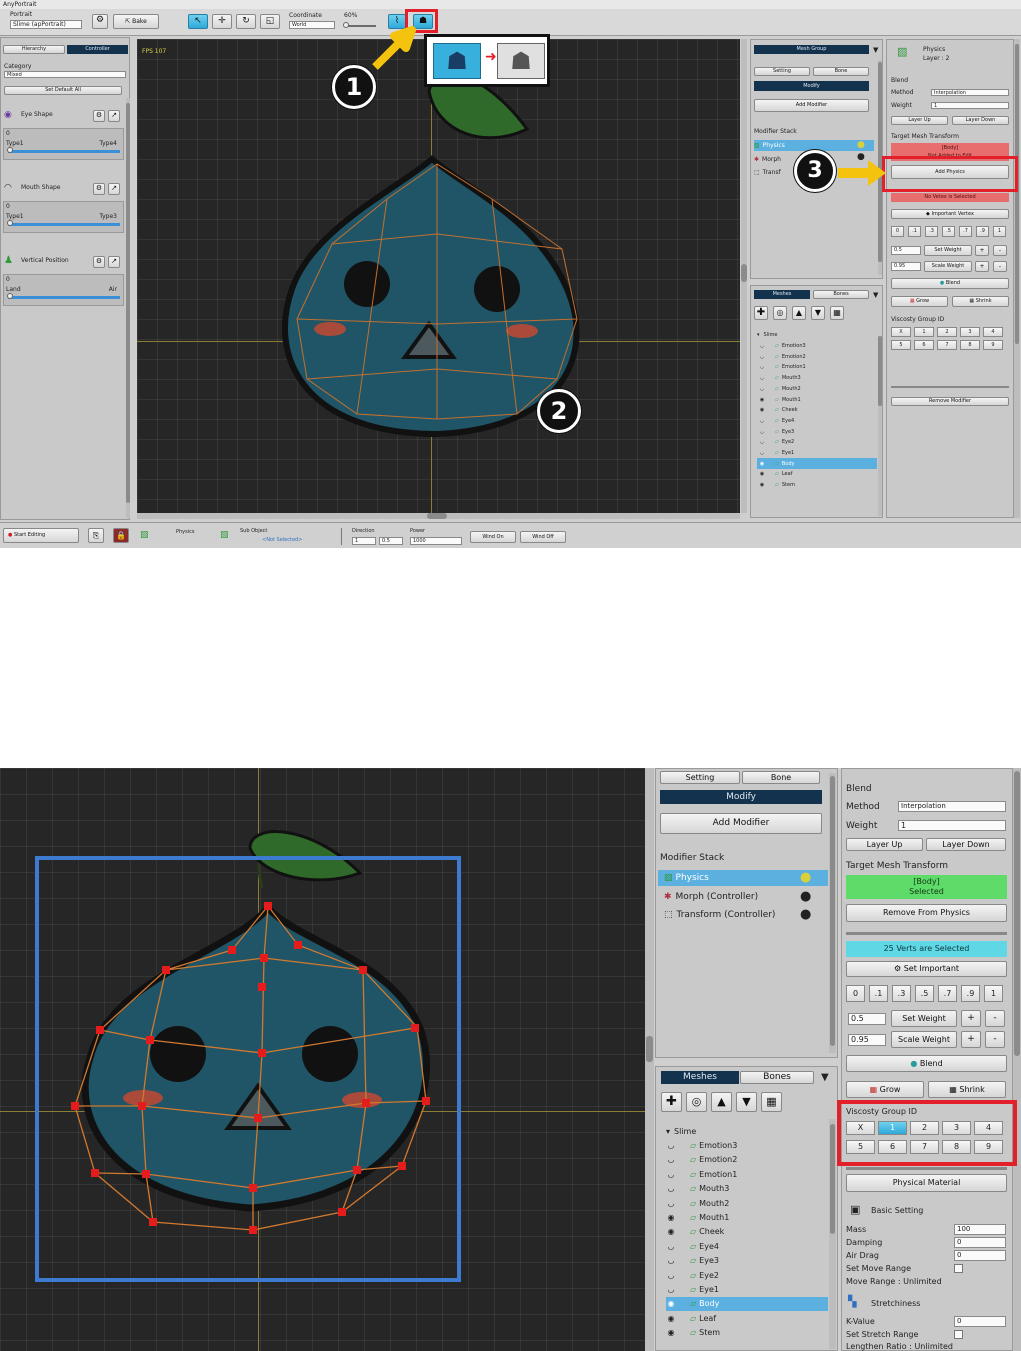 The image size is (1021, 1351). Describe the element at coordinates (96, 535) in the screenshot. I see `copy-button: ⎘` at that location.